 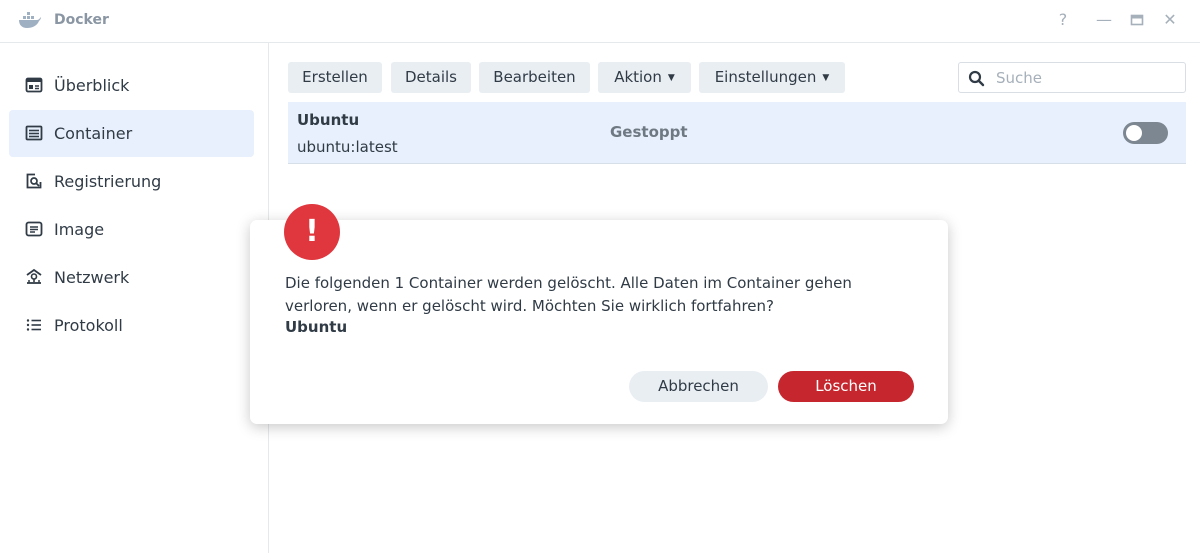 What do you see at coordinates (1134, 133) in the screenshot?
I see `toggle-knob` at bounding box center [1134, 133].